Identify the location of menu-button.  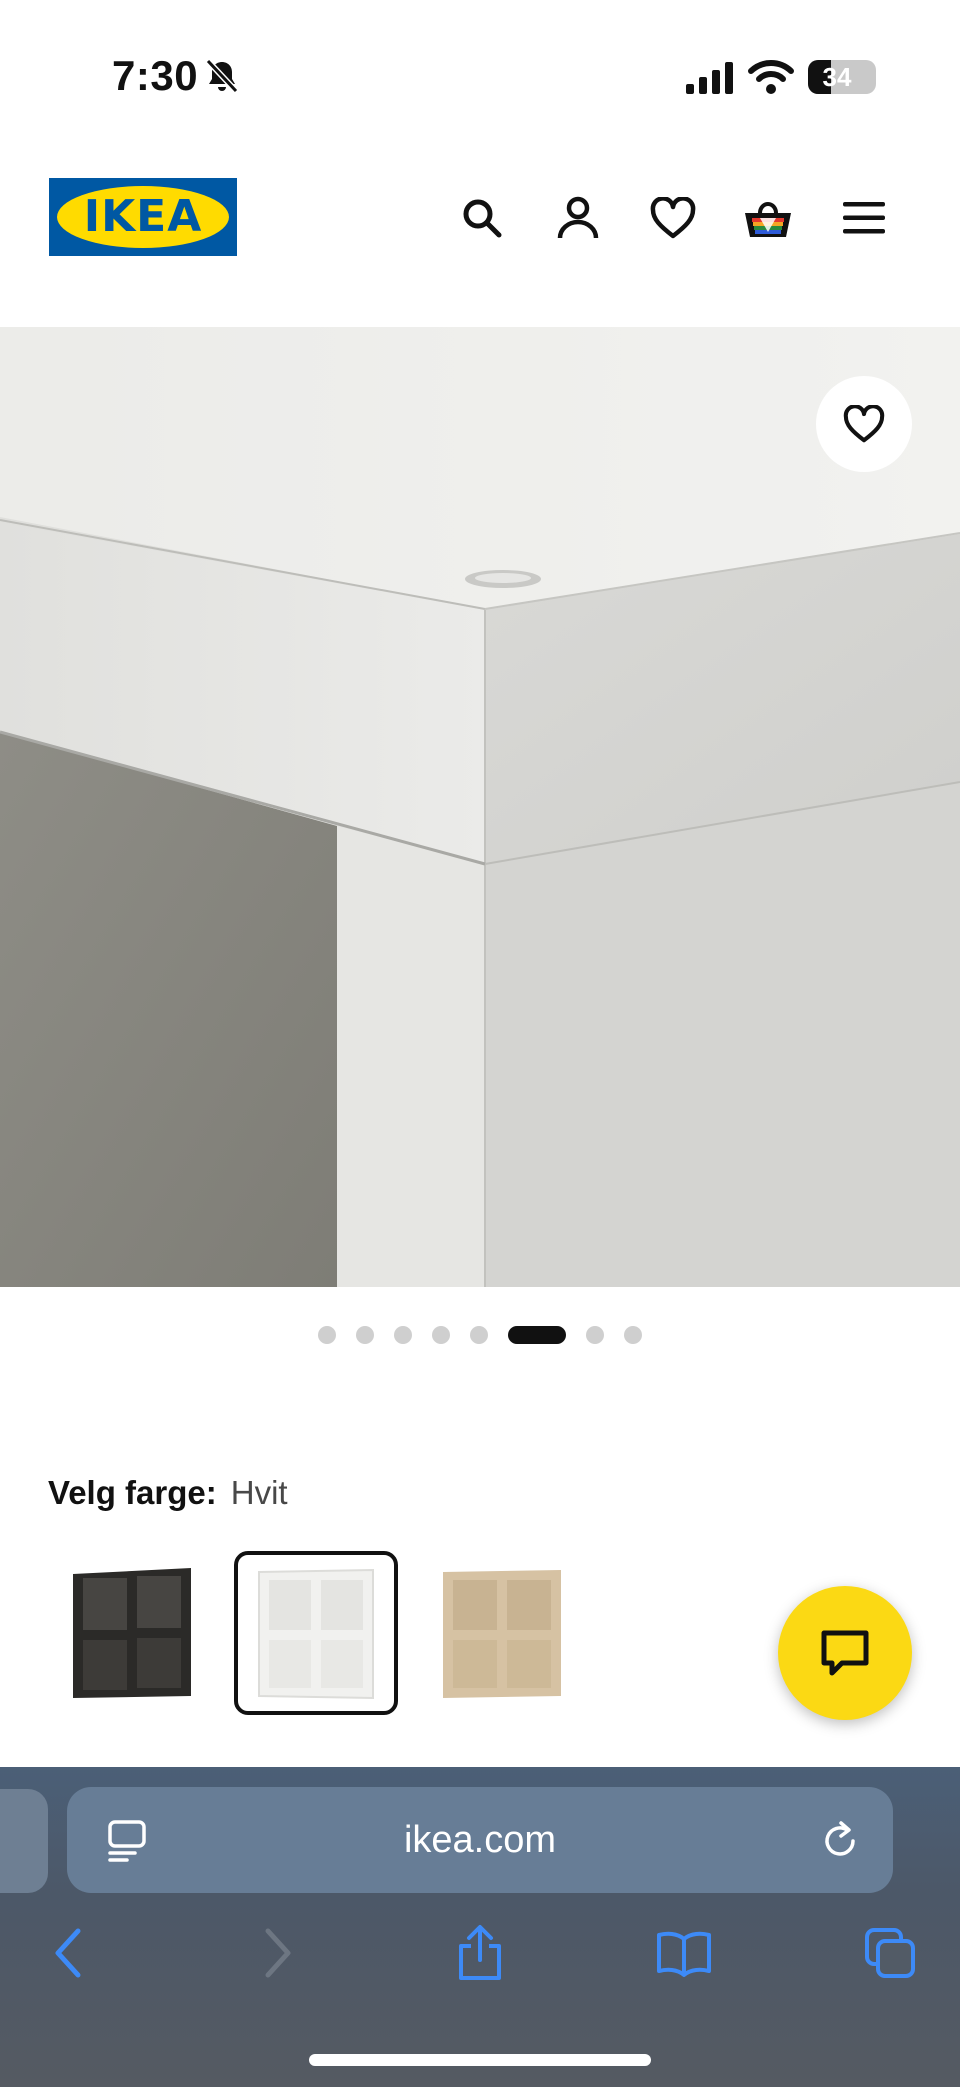
(864, 218).